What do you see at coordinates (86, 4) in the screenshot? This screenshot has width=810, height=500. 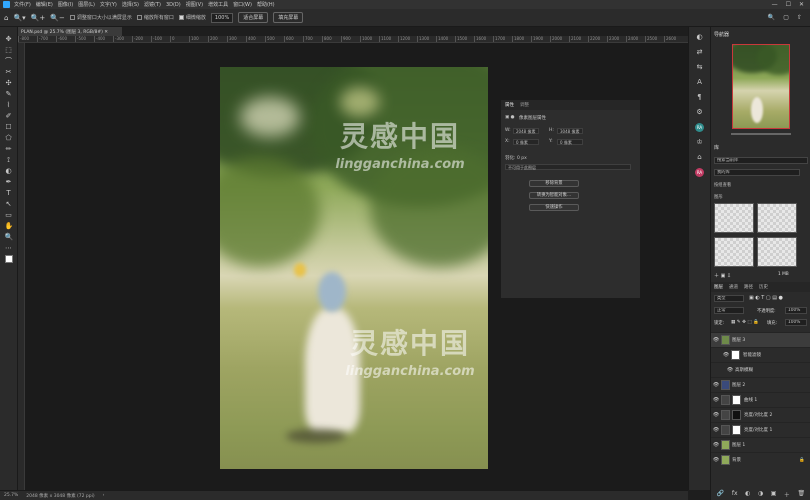 I see `menu-layer: 图层(L)` at bounding box center [86, 4].